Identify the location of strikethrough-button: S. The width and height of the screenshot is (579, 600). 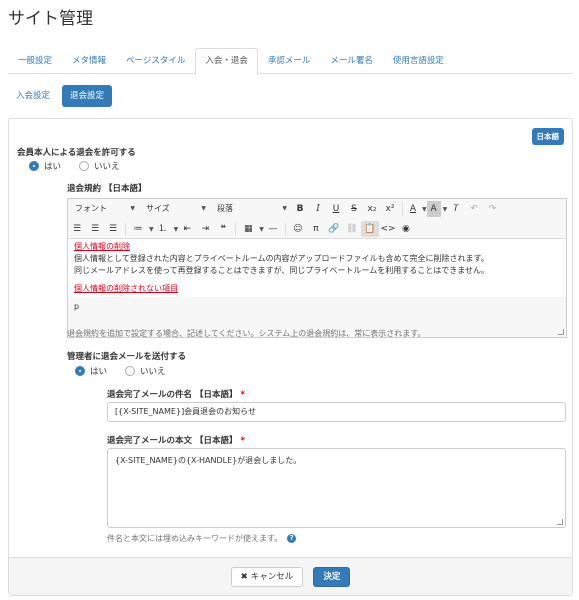
(354, 209).